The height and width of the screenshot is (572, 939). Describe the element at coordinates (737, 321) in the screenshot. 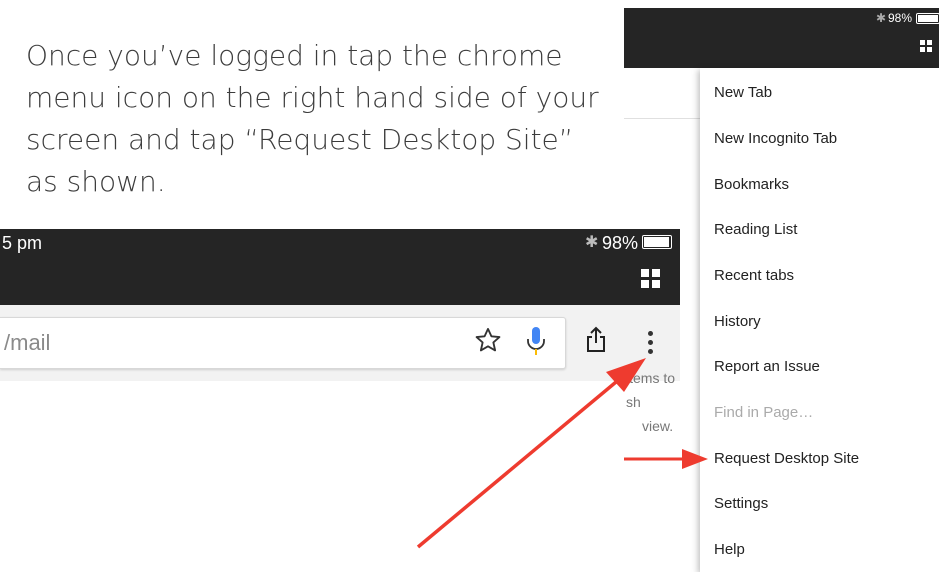

I see `menu-item-history: History` at that location.